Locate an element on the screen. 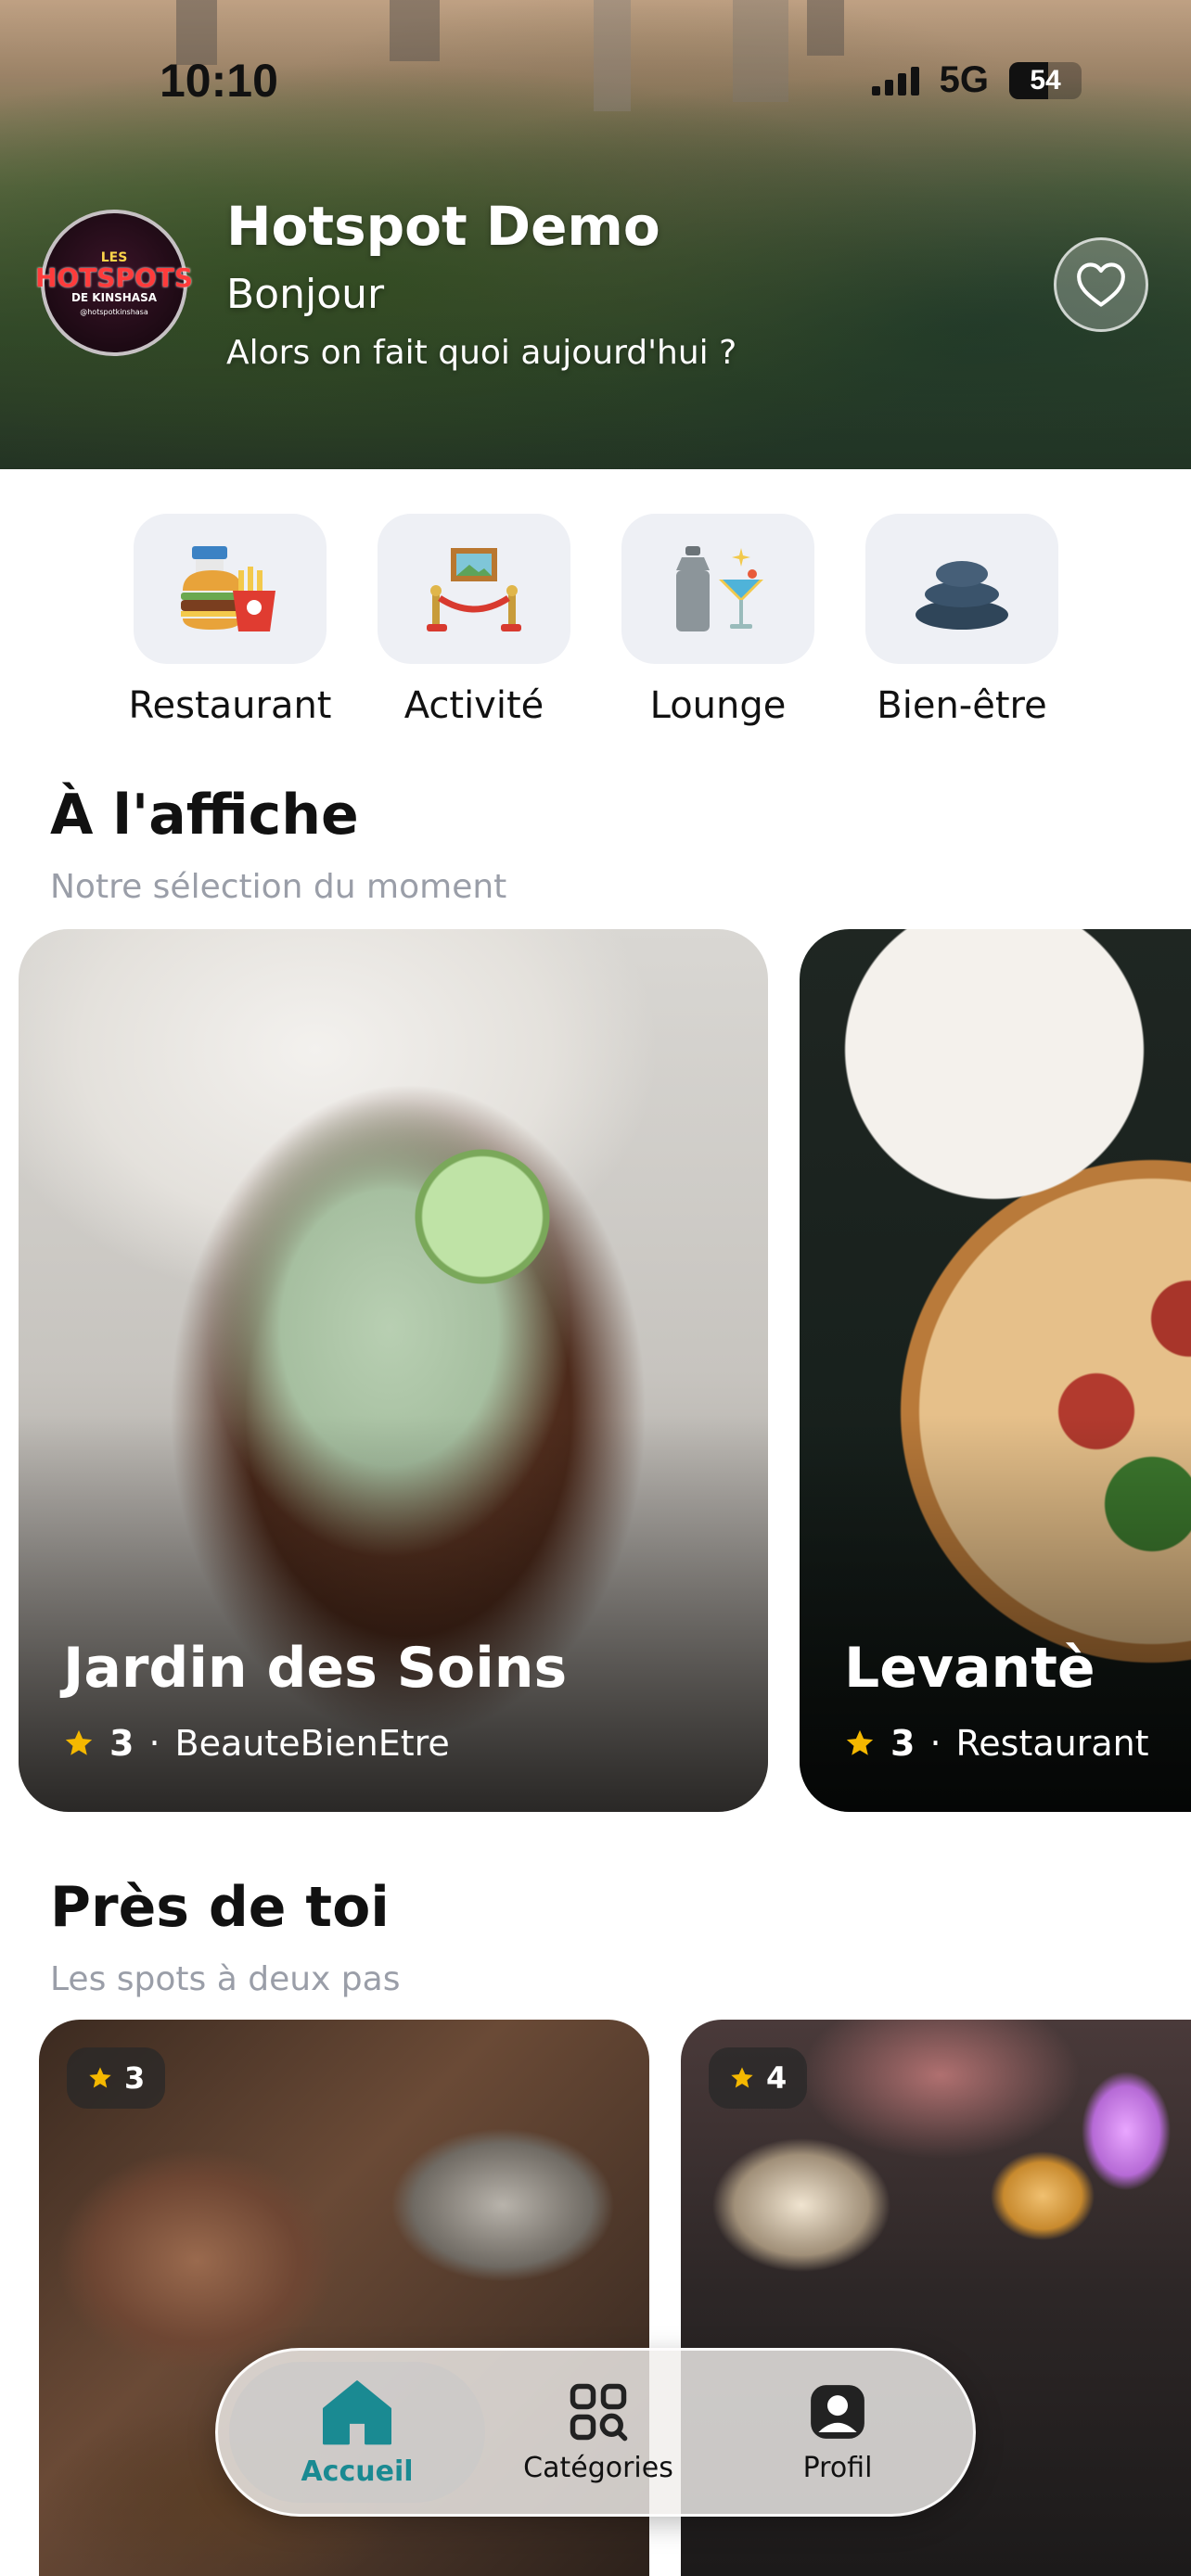 The width and height of the screenshot is (1191, 2576). tab-label: Catégories is located at coordinates (598, 2467).